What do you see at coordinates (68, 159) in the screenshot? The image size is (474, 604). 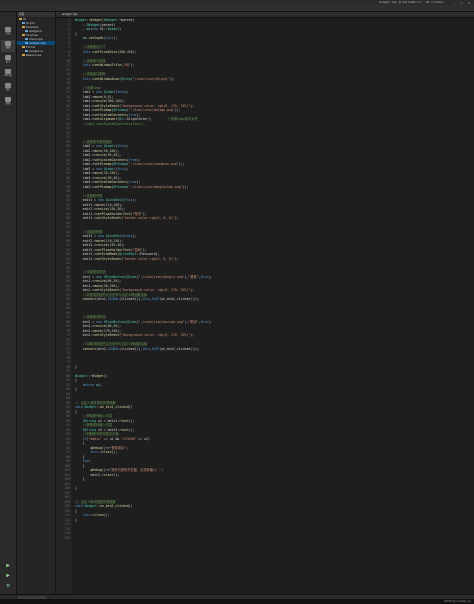 I see `line-number: 32` at bounding box center [68, 159].